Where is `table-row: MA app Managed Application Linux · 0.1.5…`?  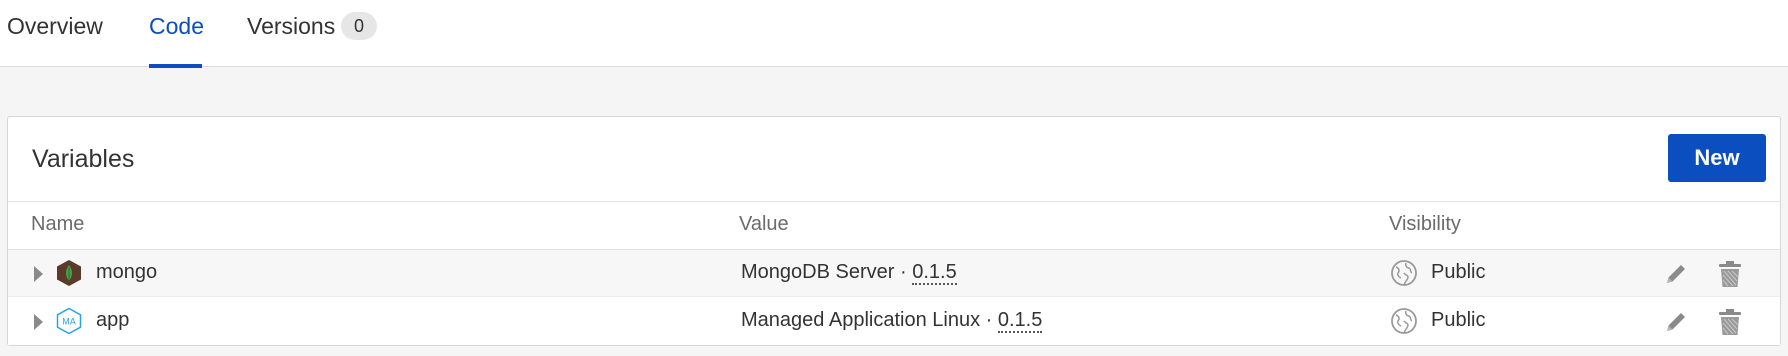 table-row: MA app Managed Application Linux · 0.1.5… is located at coordinates (894, 321).